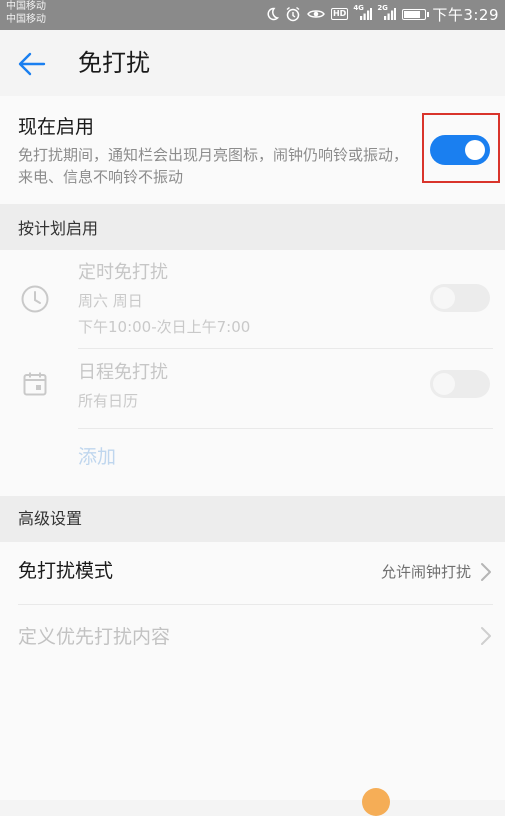  What do you see at coordinates (272, 14) in the screenshot?
I see `moon-icon` at bounding box center [272, 14].